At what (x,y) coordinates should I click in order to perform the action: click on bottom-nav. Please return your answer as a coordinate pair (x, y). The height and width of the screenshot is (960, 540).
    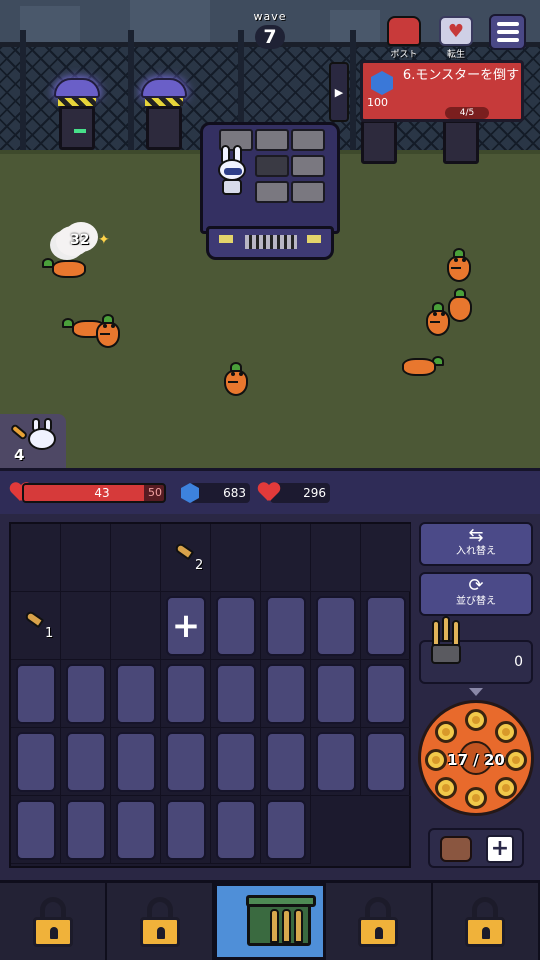
    Looking at the image, I should click on (270, 920).